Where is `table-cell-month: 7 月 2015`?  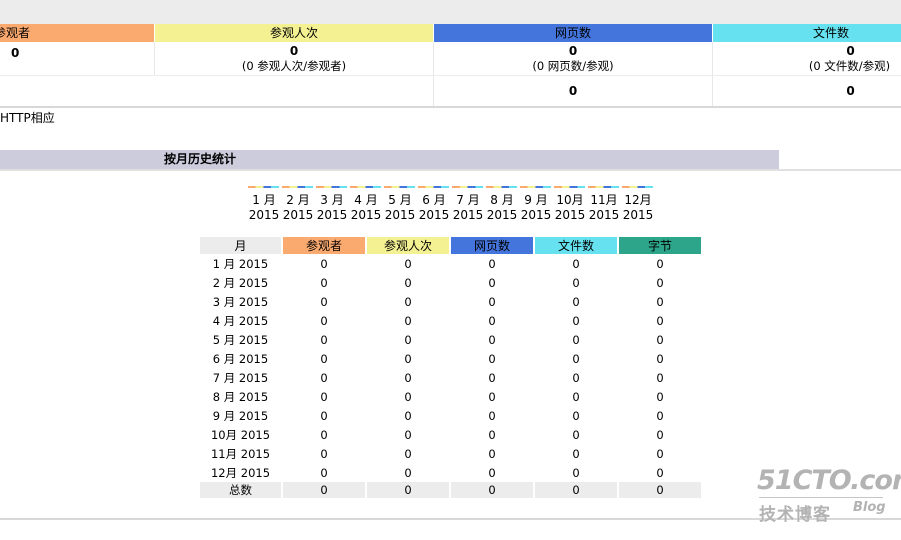 table-cell-month: 7 月 2015 is located at coordinates (240, 377).